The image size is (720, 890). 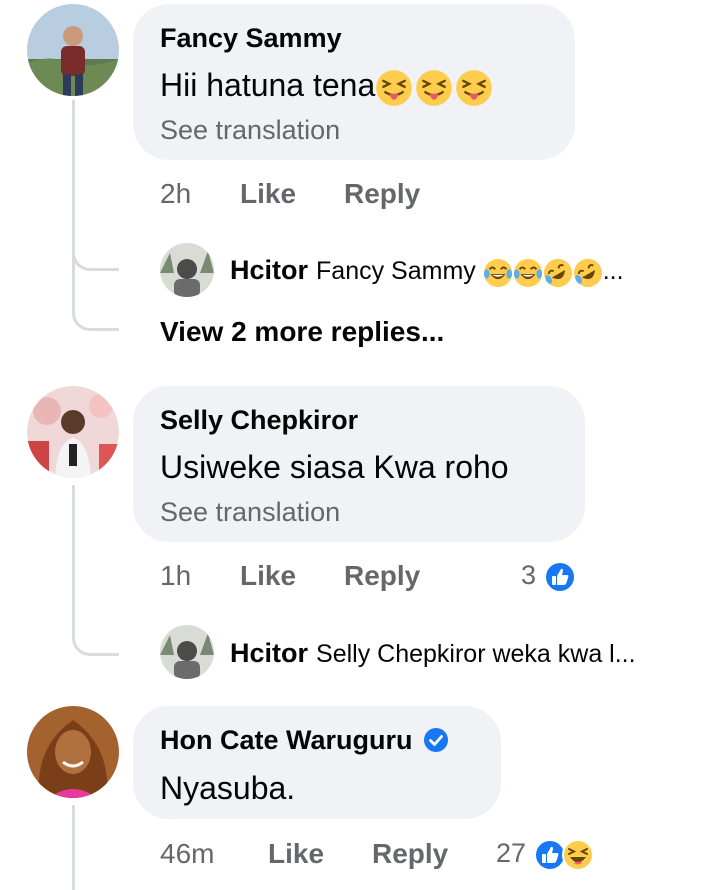 I want to click on comment-meta: 46m, so click(x=187, y=854).